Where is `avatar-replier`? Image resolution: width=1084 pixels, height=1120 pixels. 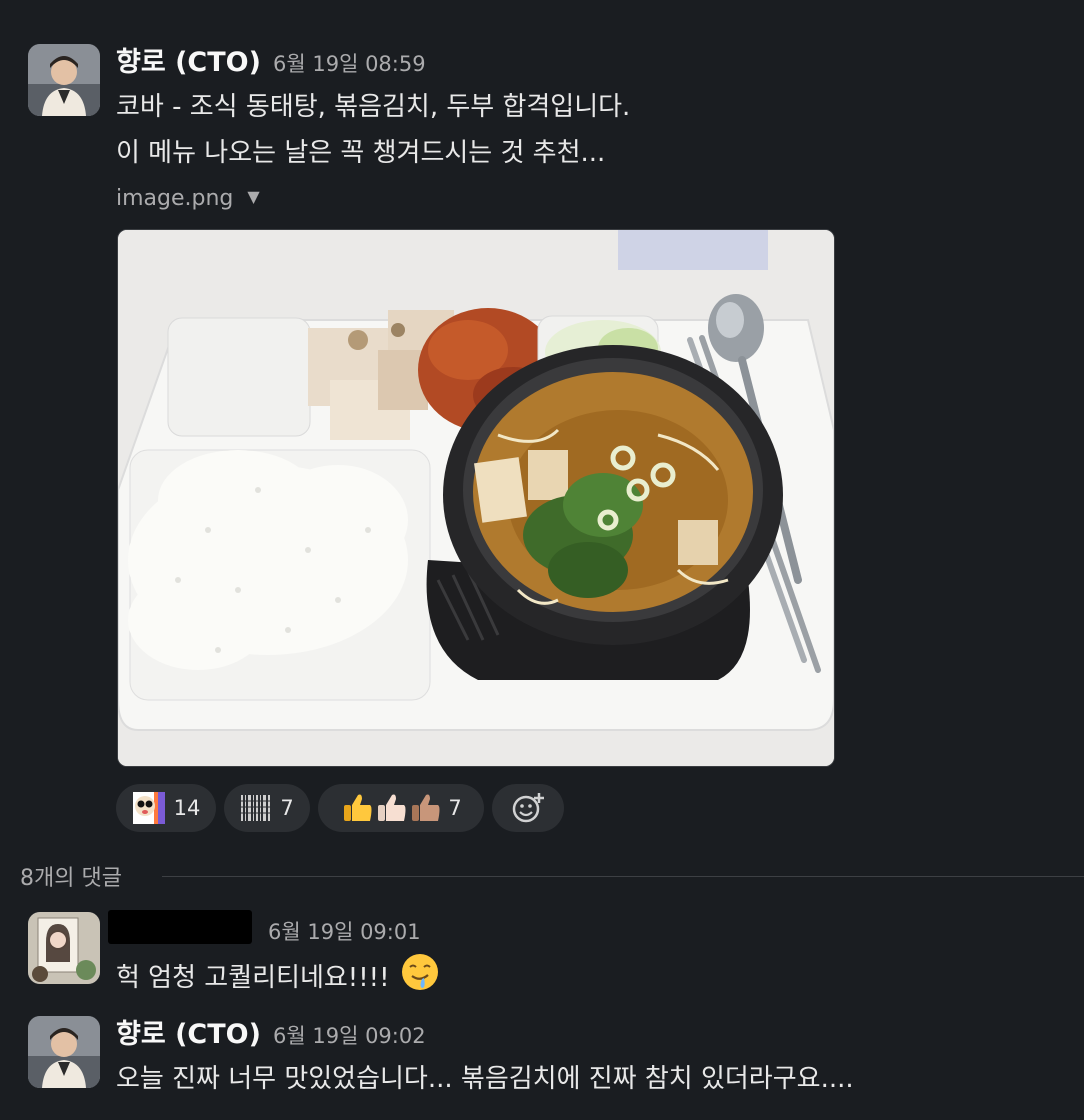
avatar-replier is located at coordinates (64, 948).